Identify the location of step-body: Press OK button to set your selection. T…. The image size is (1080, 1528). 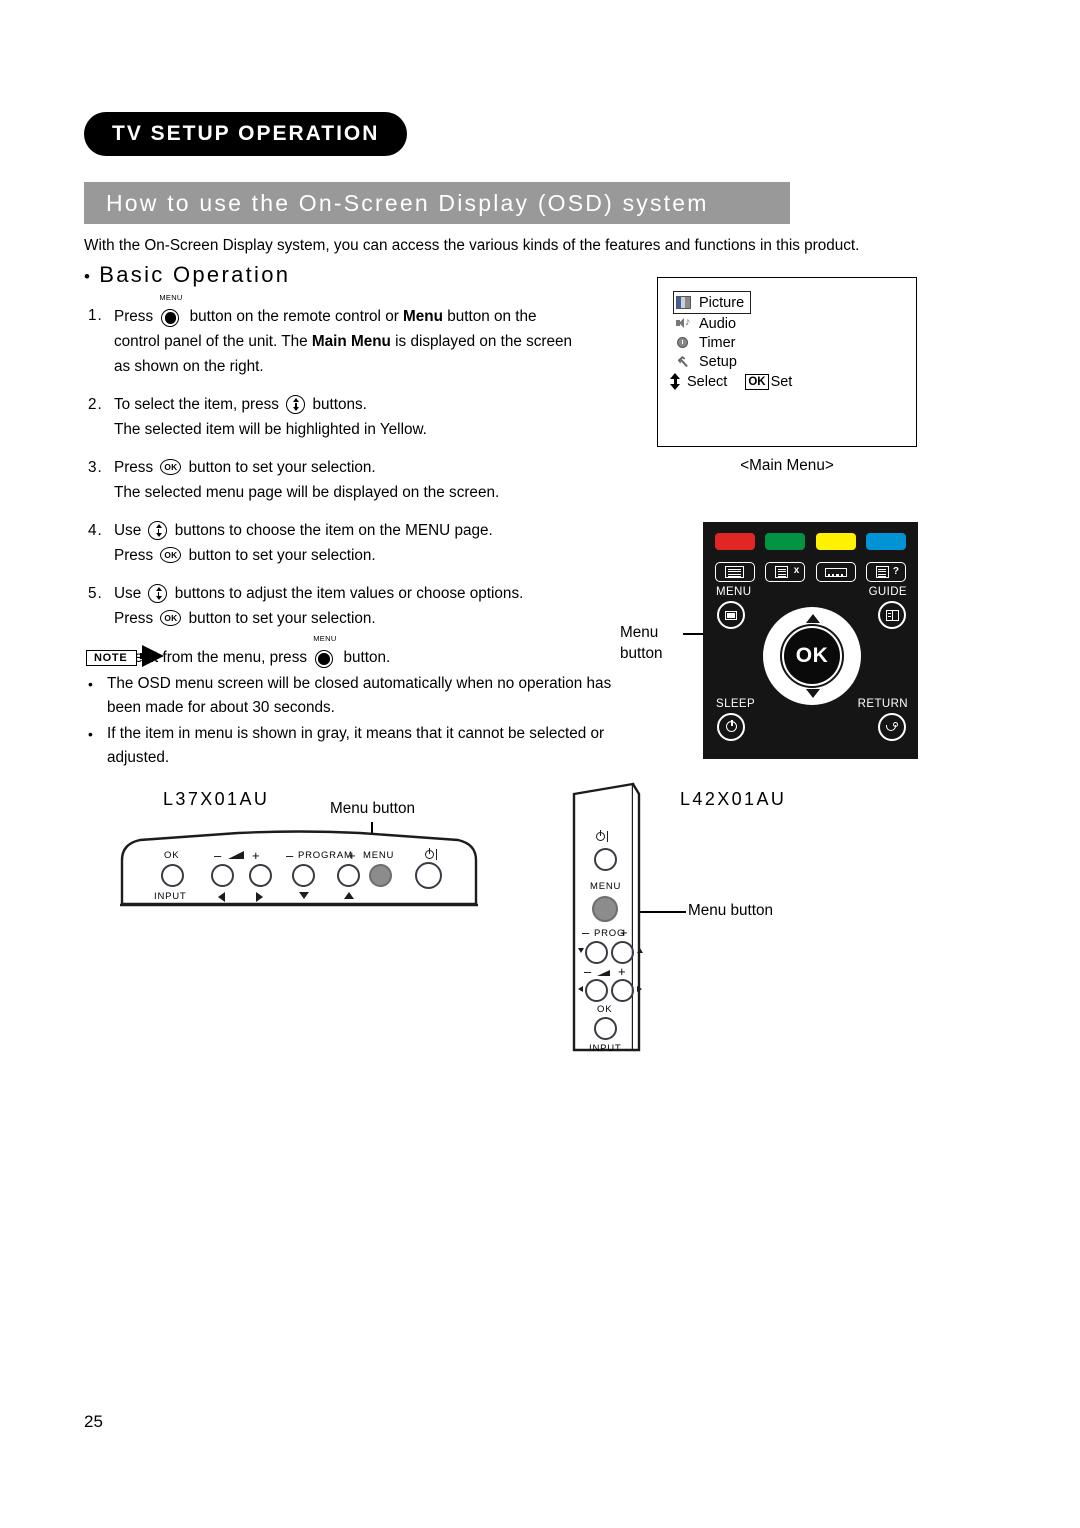
(381, 480).